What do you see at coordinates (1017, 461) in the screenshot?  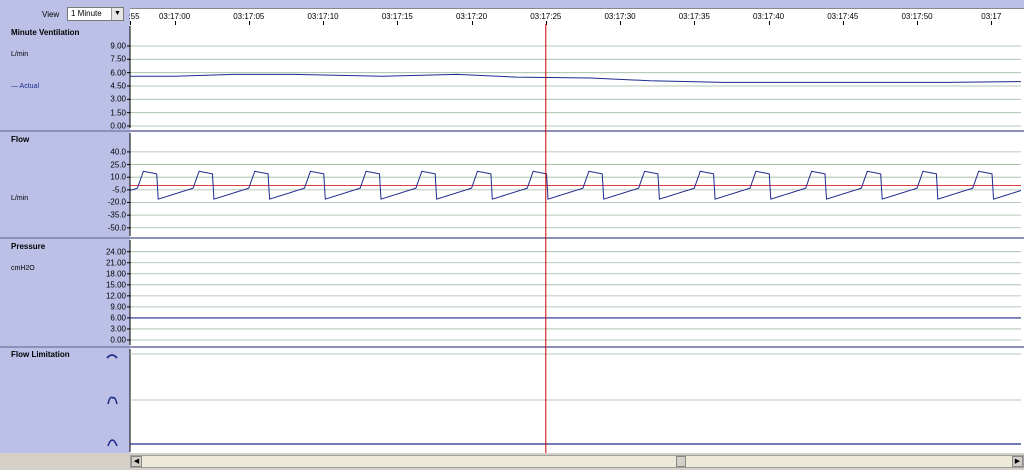 I see `scroll-right-icon: ▶` at bounding box center [1017, 461].